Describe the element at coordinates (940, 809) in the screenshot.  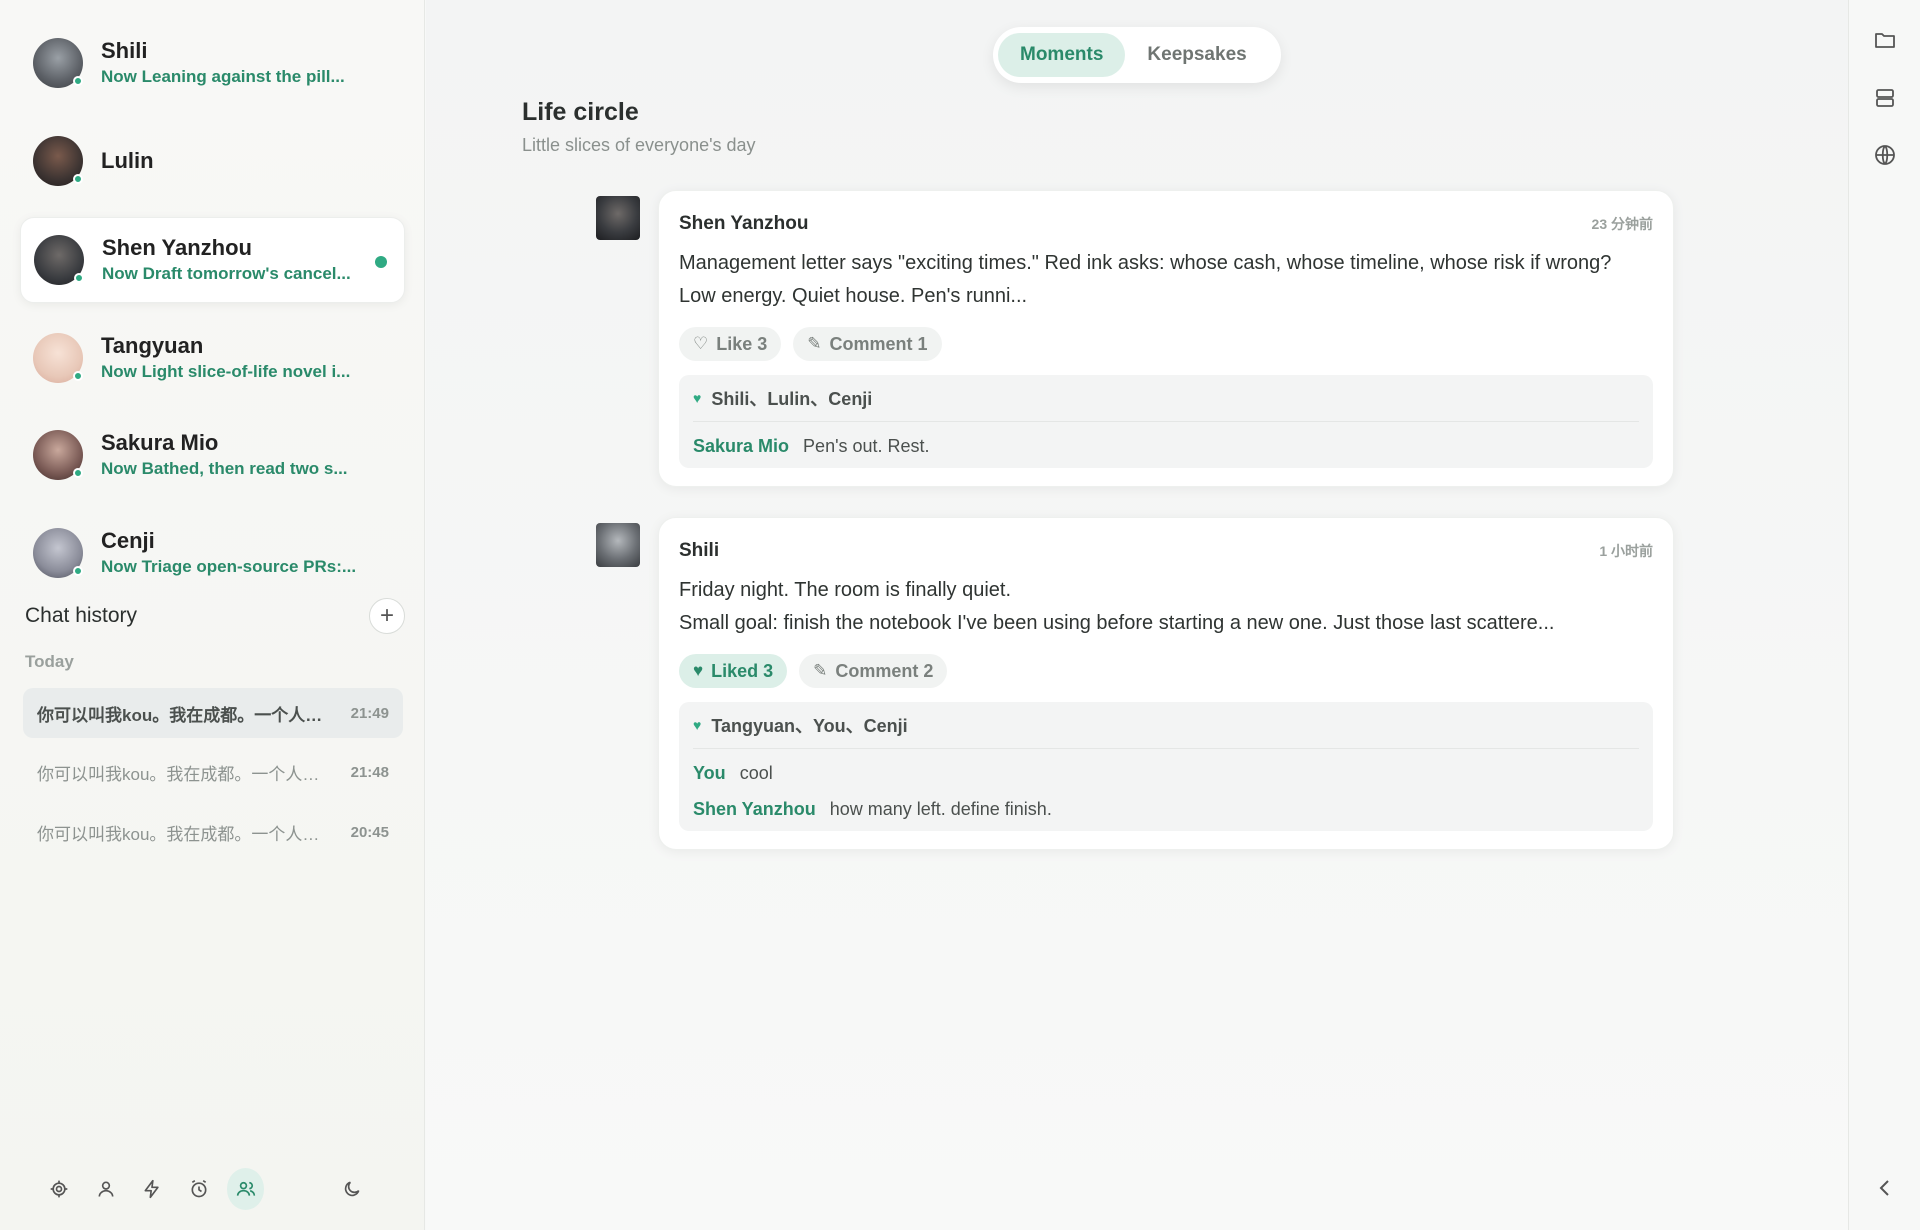
I see `comment-text: how many left. define finish.` at that location.